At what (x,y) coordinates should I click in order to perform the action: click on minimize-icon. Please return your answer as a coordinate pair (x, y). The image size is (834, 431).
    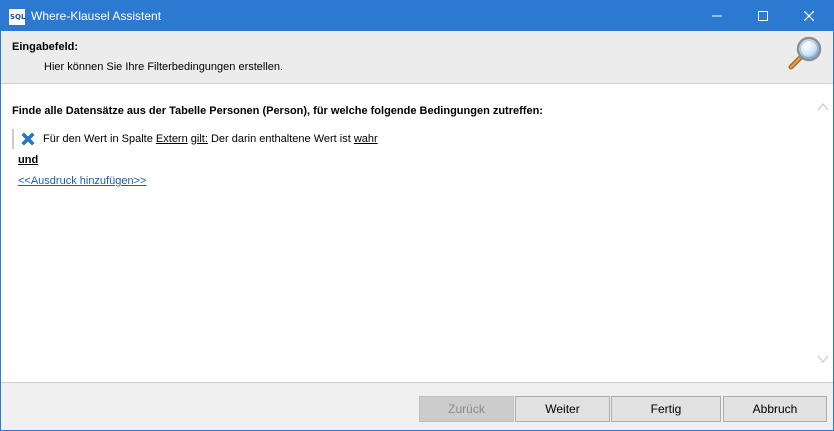
    Looking at the image, I should click on (717, 16).